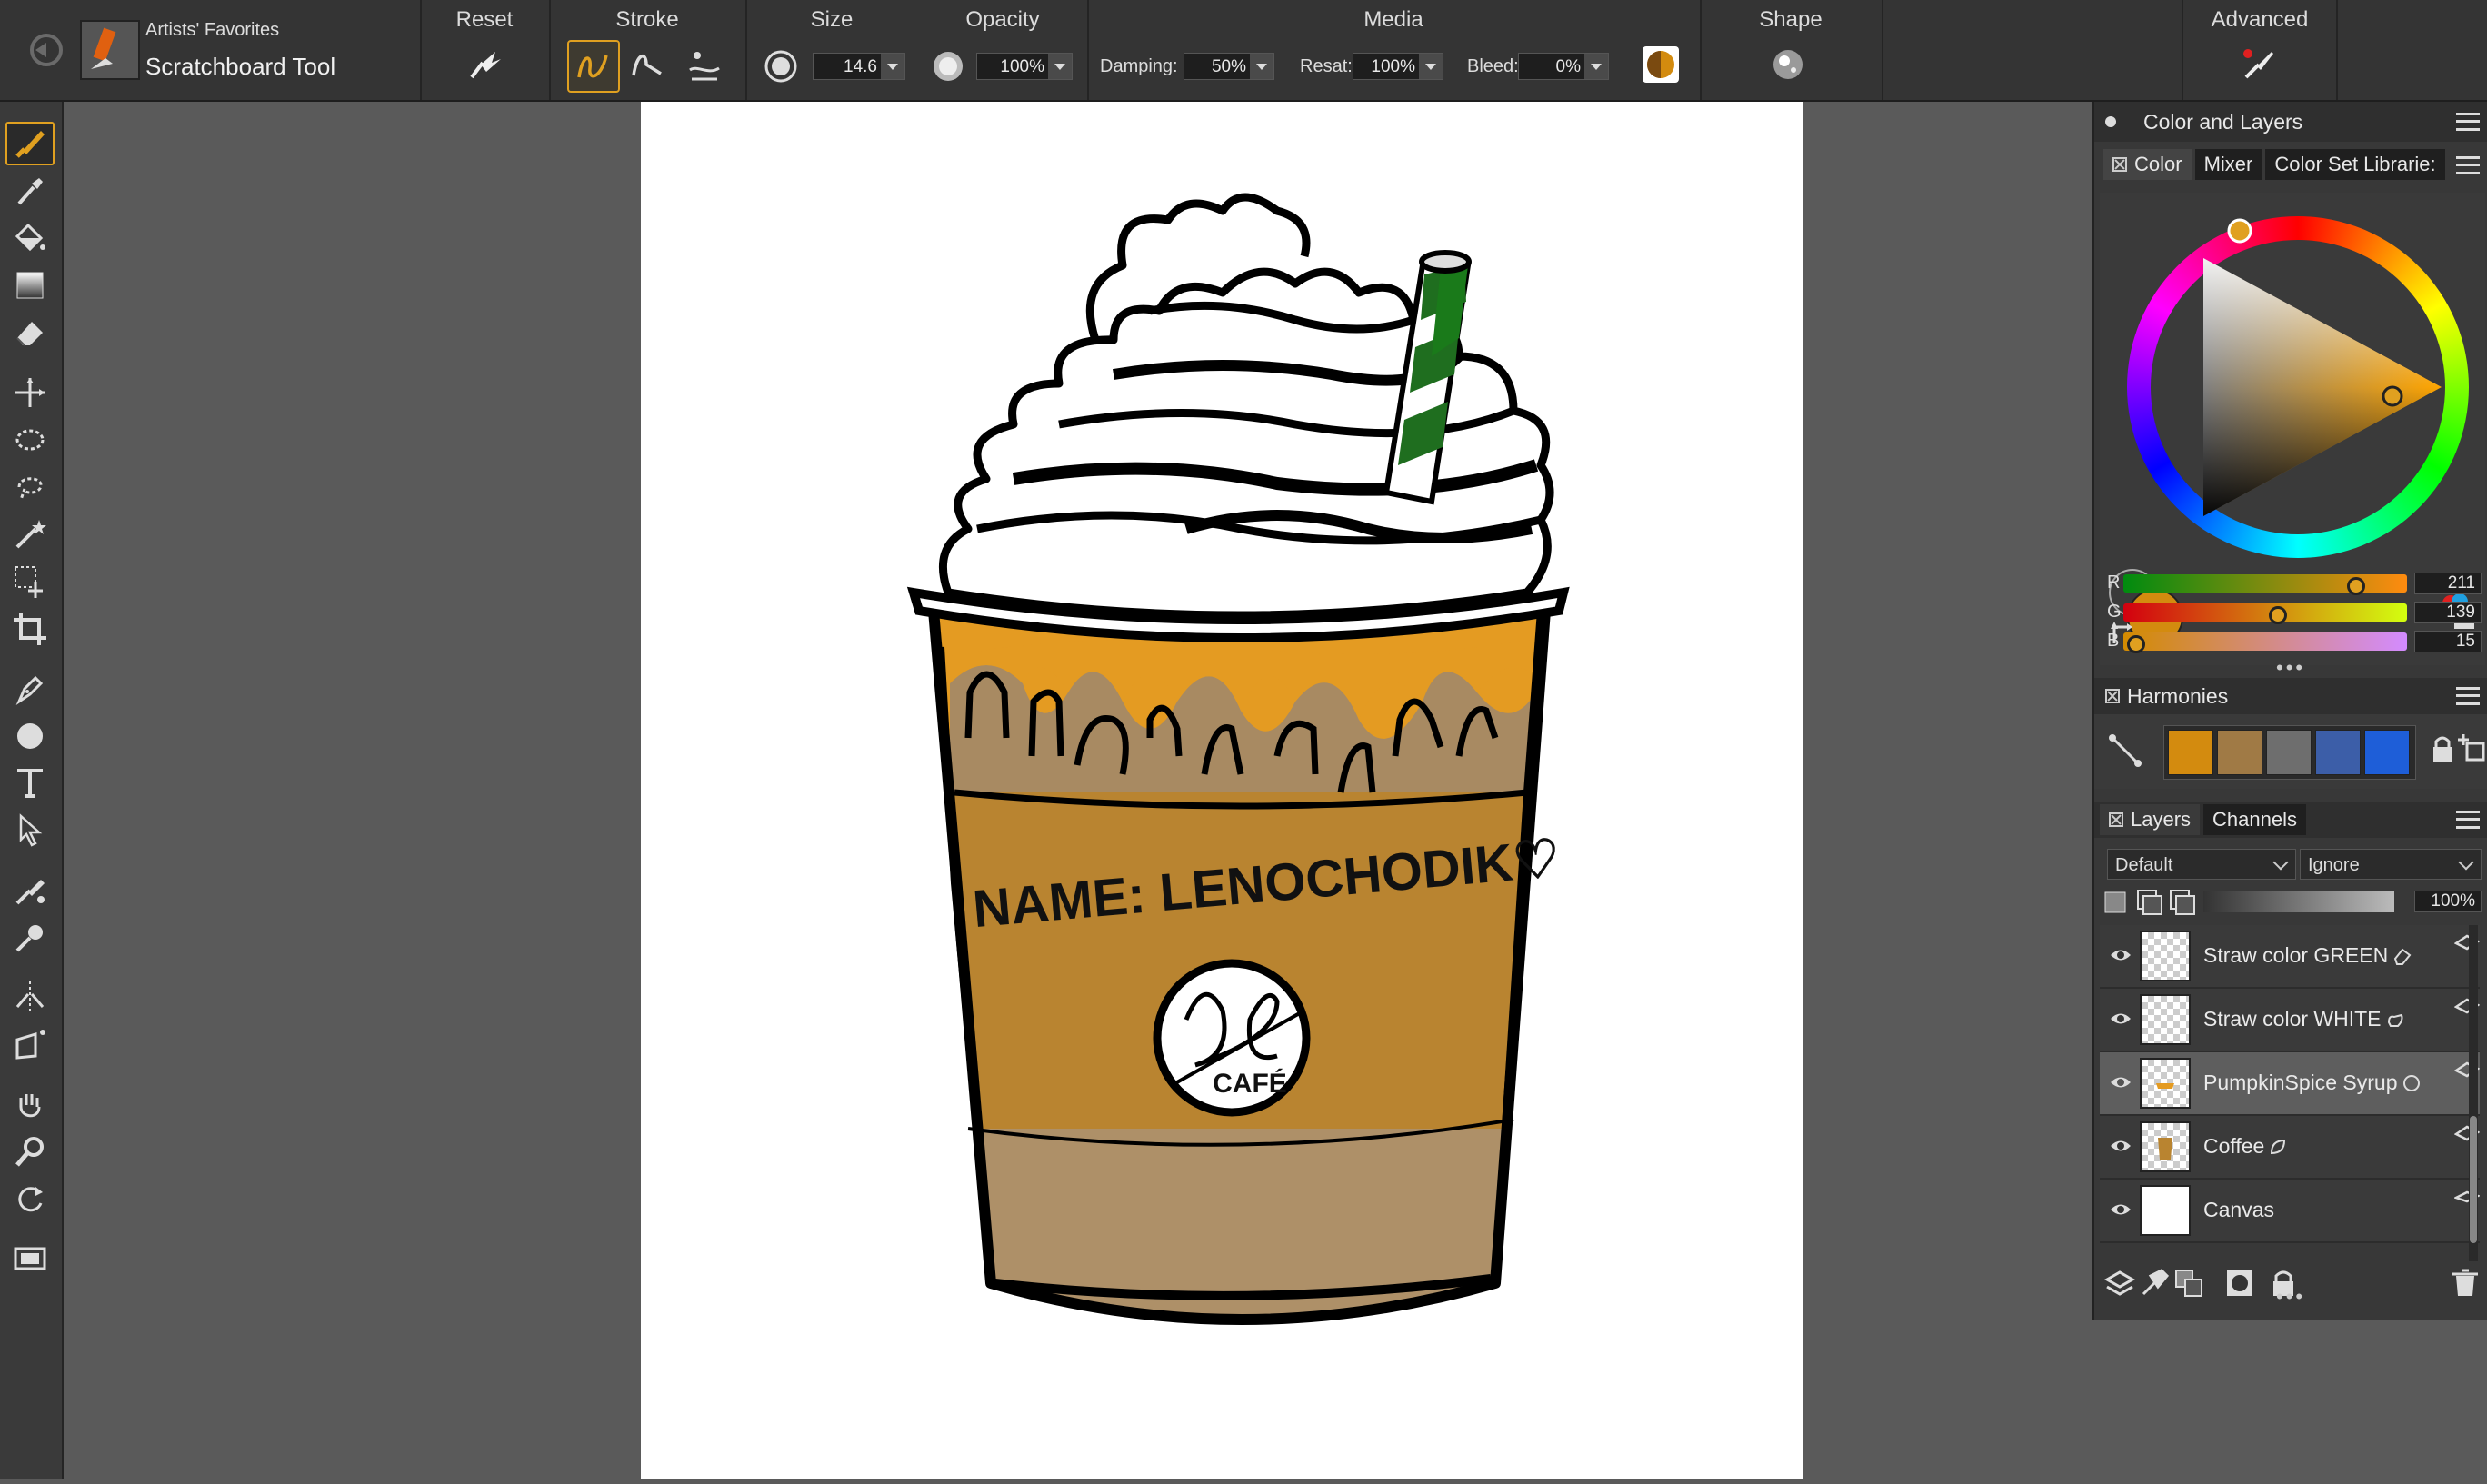 The image size is (2487, 1484). I want to click on b-value-field: 15, so click(2448, 641).